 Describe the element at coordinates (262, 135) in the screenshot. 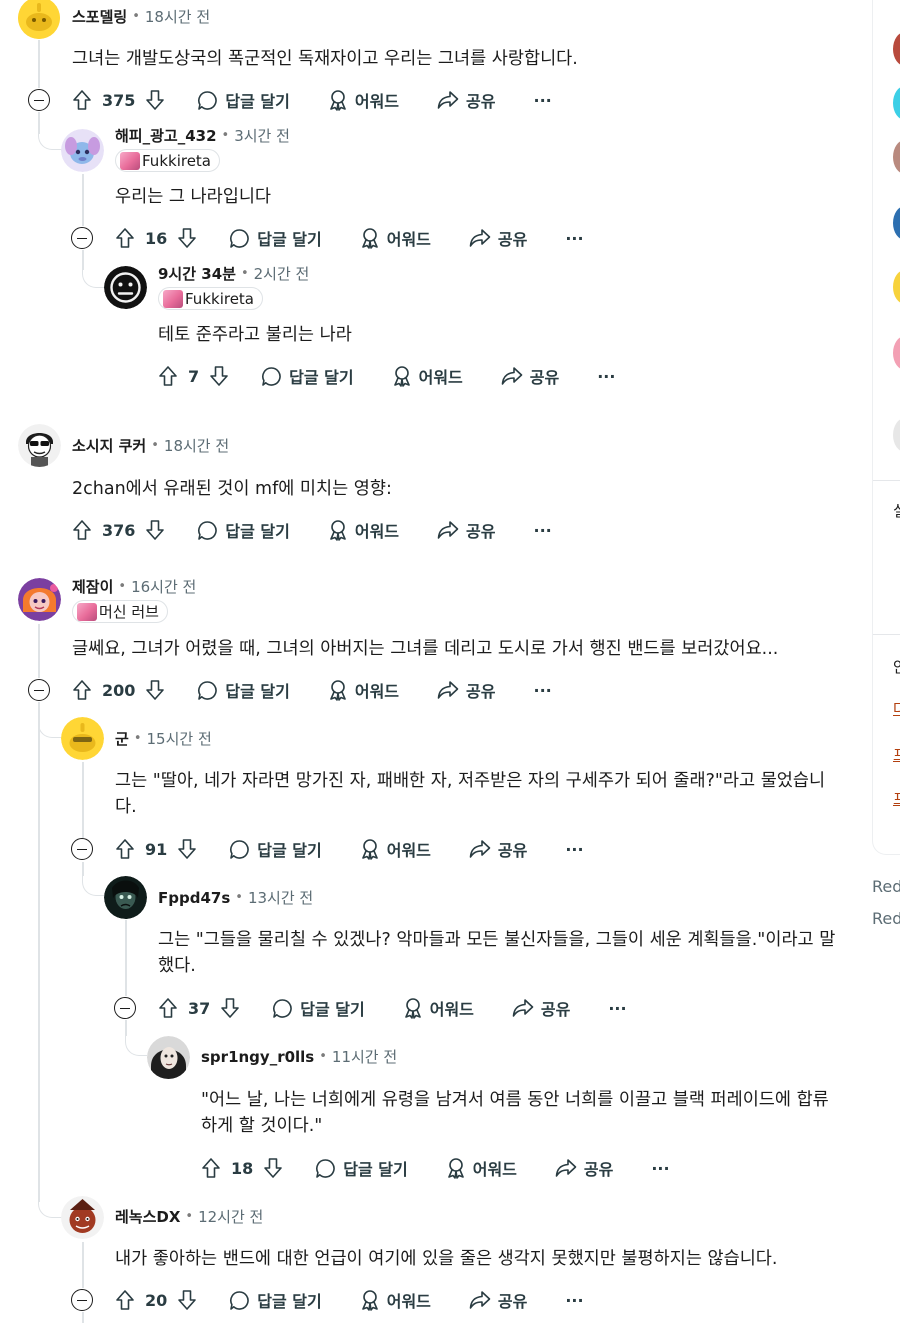

I see `timestamp: 3시간 전` at that location.